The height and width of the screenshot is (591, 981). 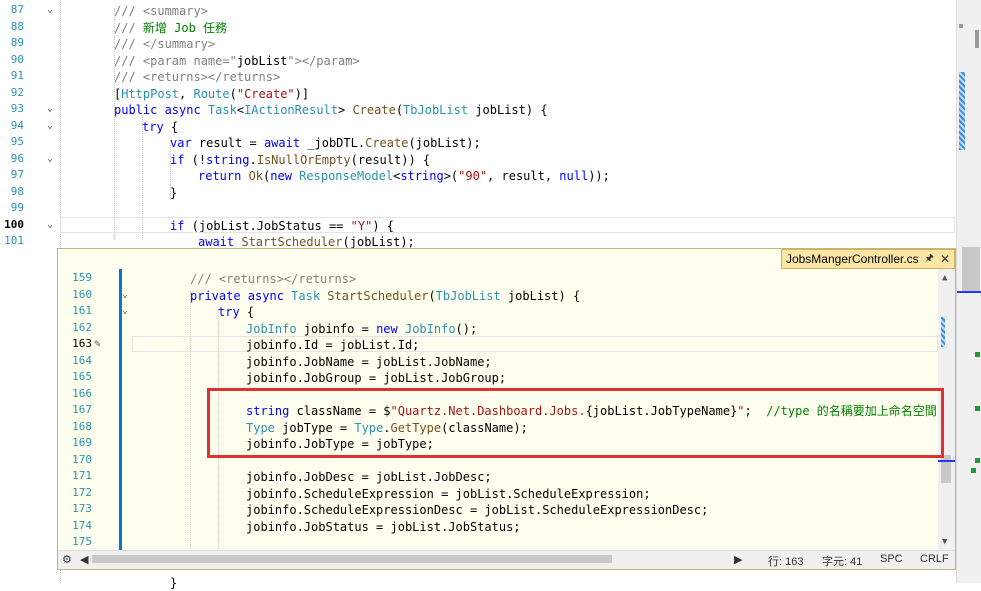 I want to click on code-line: jobinfo.JobStatus = jobList.JobStatus;, so click(x=383, y=527).